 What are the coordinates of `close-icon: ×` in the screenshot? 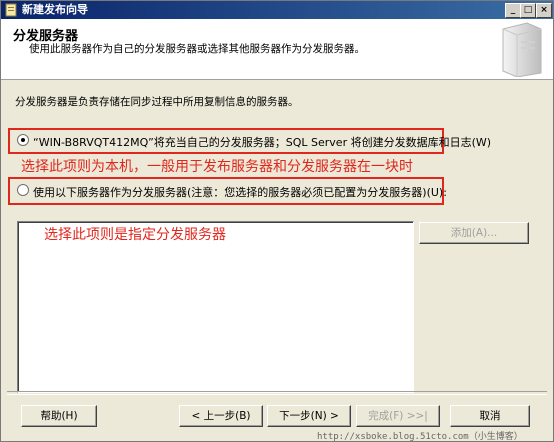 It's located at (544, 10).